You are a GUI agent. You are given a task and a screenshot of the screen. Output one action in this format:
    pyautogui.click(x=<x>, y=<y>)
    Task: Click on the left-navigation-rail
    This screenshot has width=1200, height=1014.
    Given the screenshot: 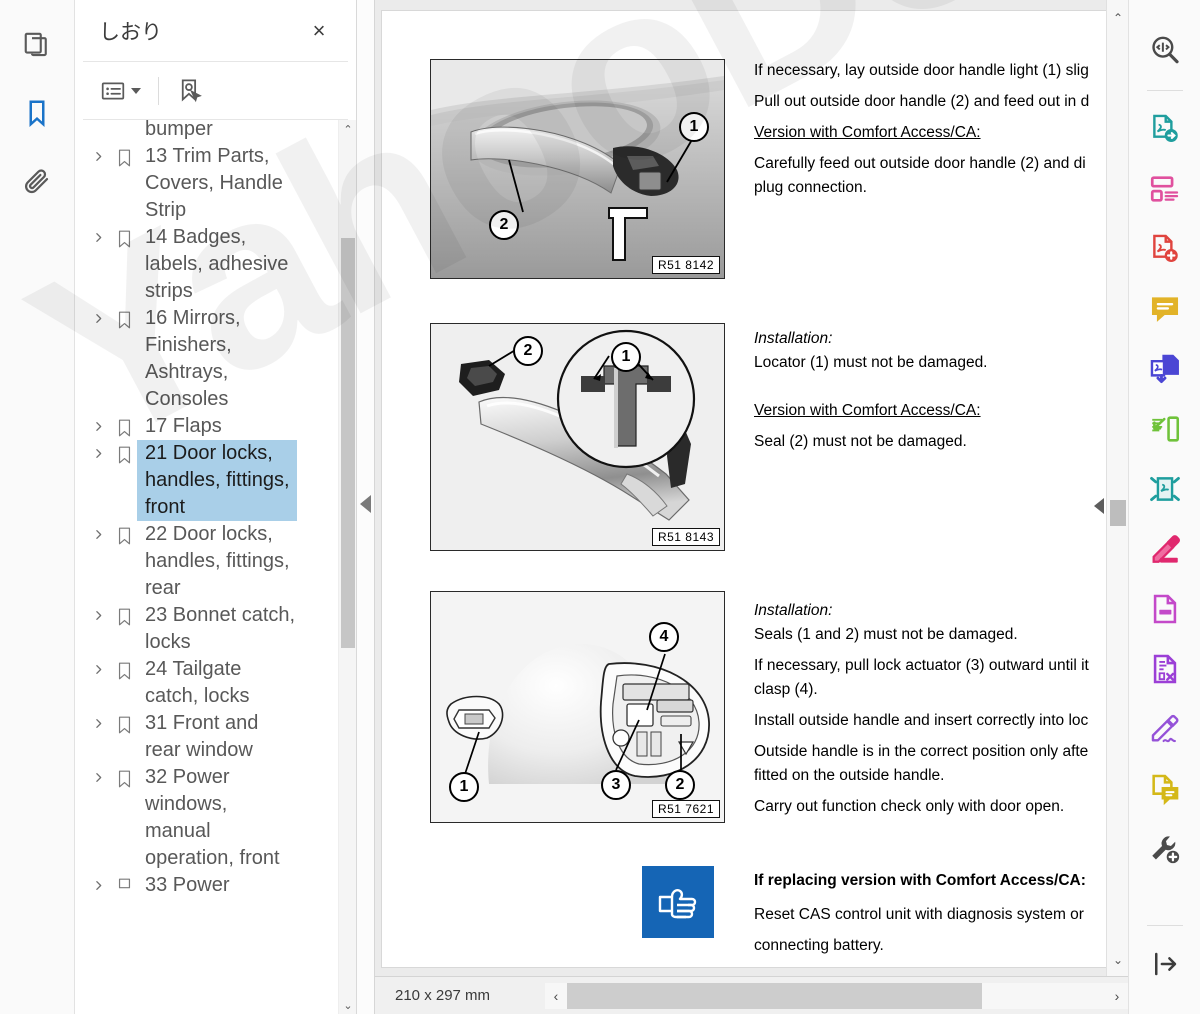 What is the action you would take?
    pyautogui.click(x=37, y=507)
    